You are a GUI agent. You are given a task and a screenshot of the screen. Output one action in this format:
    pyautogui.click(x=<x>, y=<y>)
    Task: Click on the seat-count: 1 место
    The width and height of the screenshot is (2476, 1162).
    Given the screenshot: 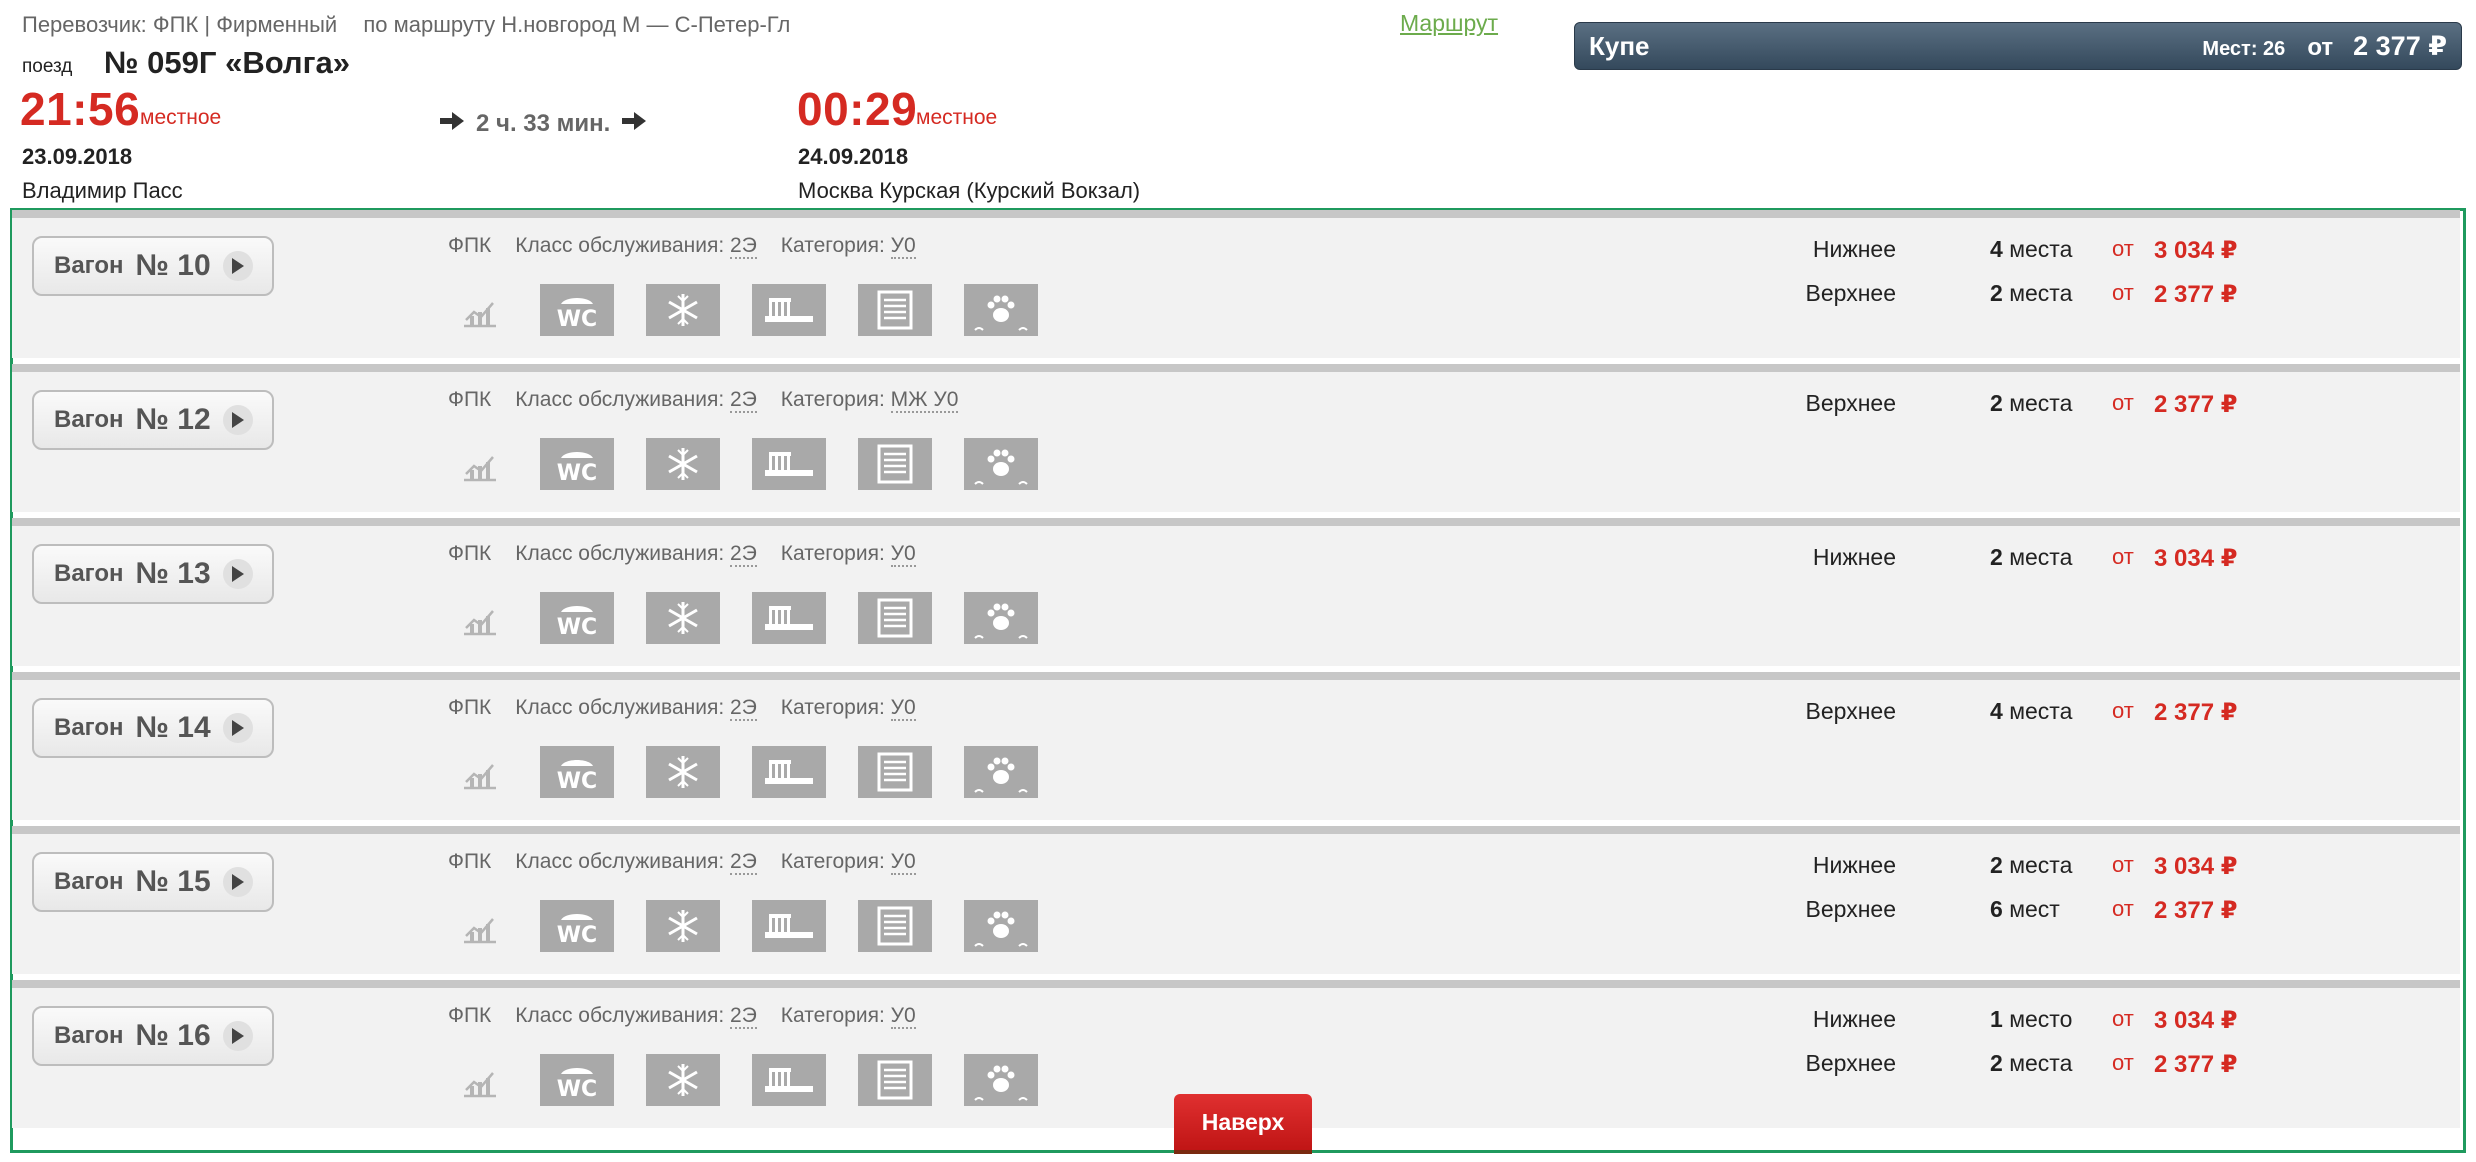 What is the action you would take?
    pyautogui.click(x=2031, y=1019)
    